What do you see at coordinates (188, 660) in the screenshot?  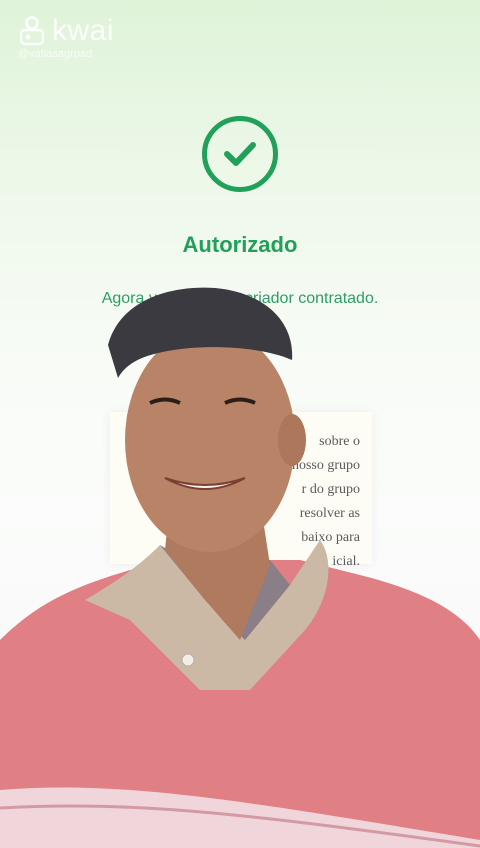 I see `shirt-button-shape` at bounding box center [188, 660].